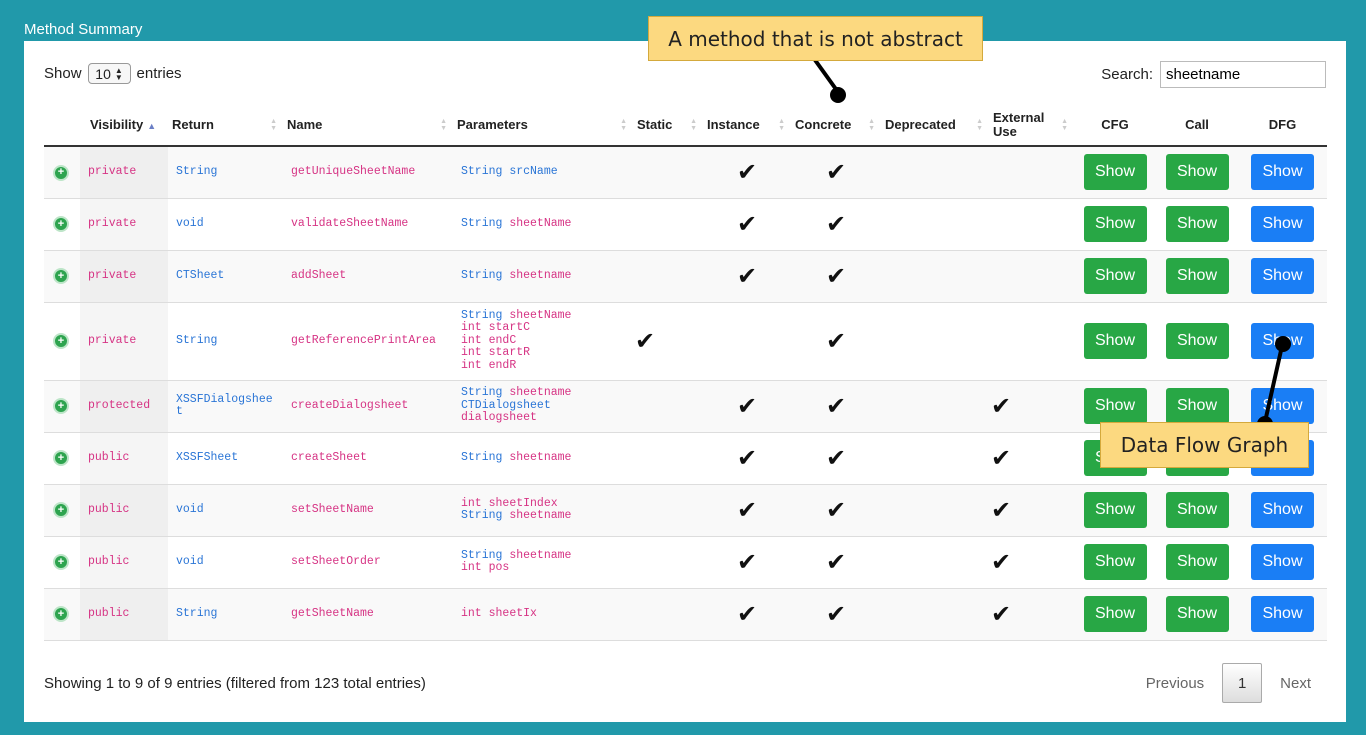  What do you see at coordinates (1282, 124) in the screenshot?
I see `column-header-label: DFG` at bounding box center [1282, 124].